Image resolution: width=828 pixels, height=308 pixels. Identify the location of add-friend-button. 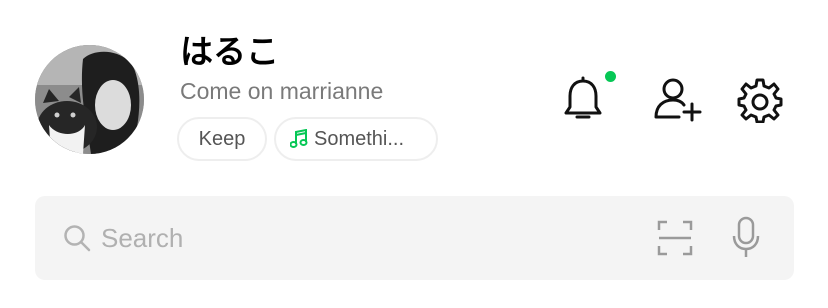
(678, 99).